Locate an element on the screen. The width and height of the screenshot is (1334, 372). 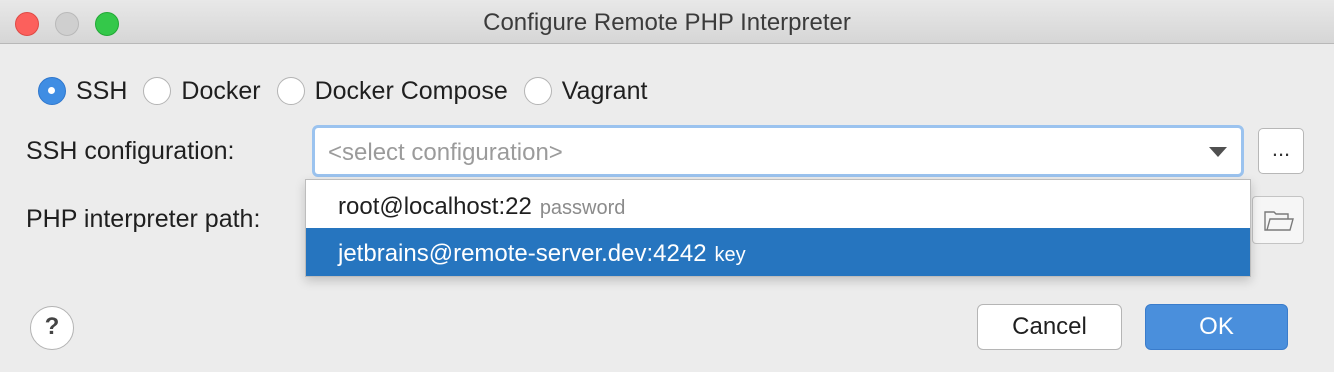
help-button: ? is located at coordinates (52, 328).